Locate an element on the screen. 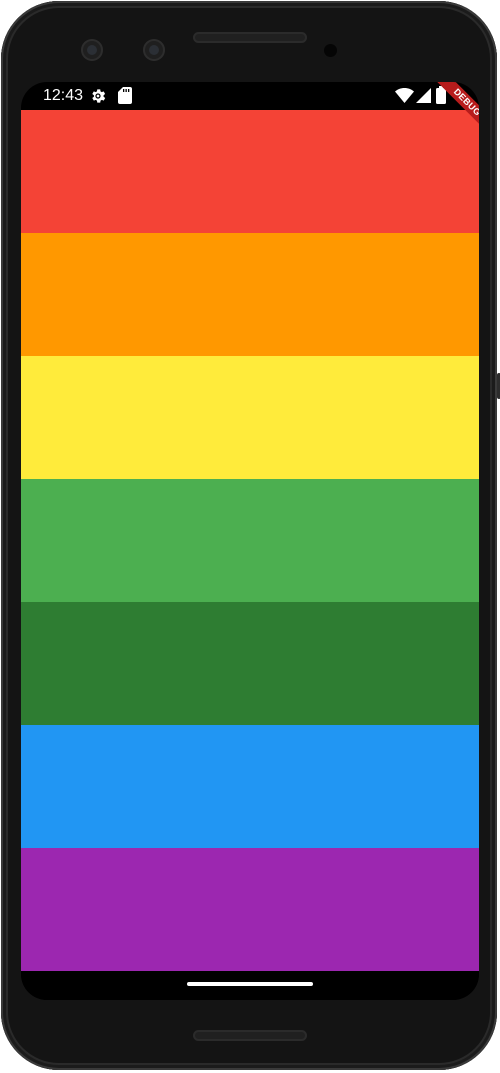 The image size is (500, 1073). stripe-red is located at coordinates (250, 171).